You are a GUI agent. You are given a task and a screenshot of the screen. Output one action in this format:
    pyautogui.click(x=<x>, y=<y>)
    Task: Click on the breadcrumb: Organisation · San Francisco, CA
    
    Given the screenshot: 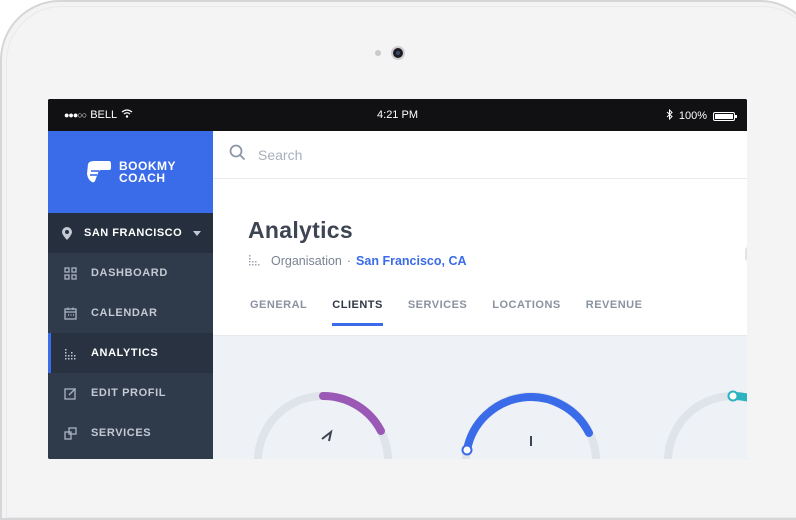 What is the action you would take?
    pyautogui.click(x=357, y=261)
    